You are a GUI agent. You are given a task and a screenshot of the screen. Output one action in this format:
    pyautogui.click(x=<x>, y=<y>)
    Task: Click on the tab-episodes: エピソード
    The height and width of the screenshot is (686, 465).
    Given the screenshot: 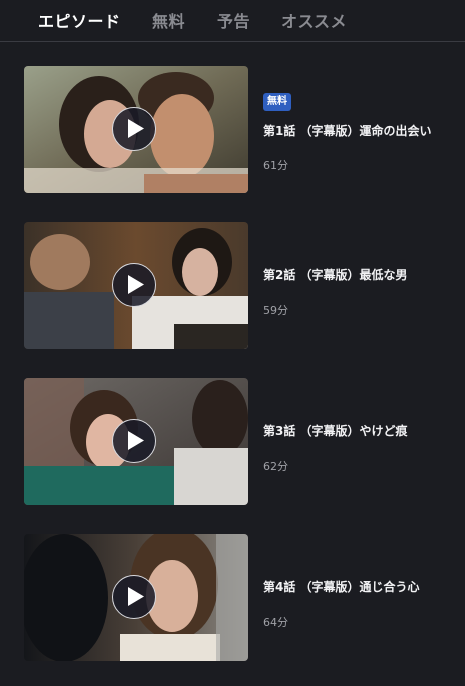 What is the action you would take?
    pyautogui.click(x=79, y=20)
    